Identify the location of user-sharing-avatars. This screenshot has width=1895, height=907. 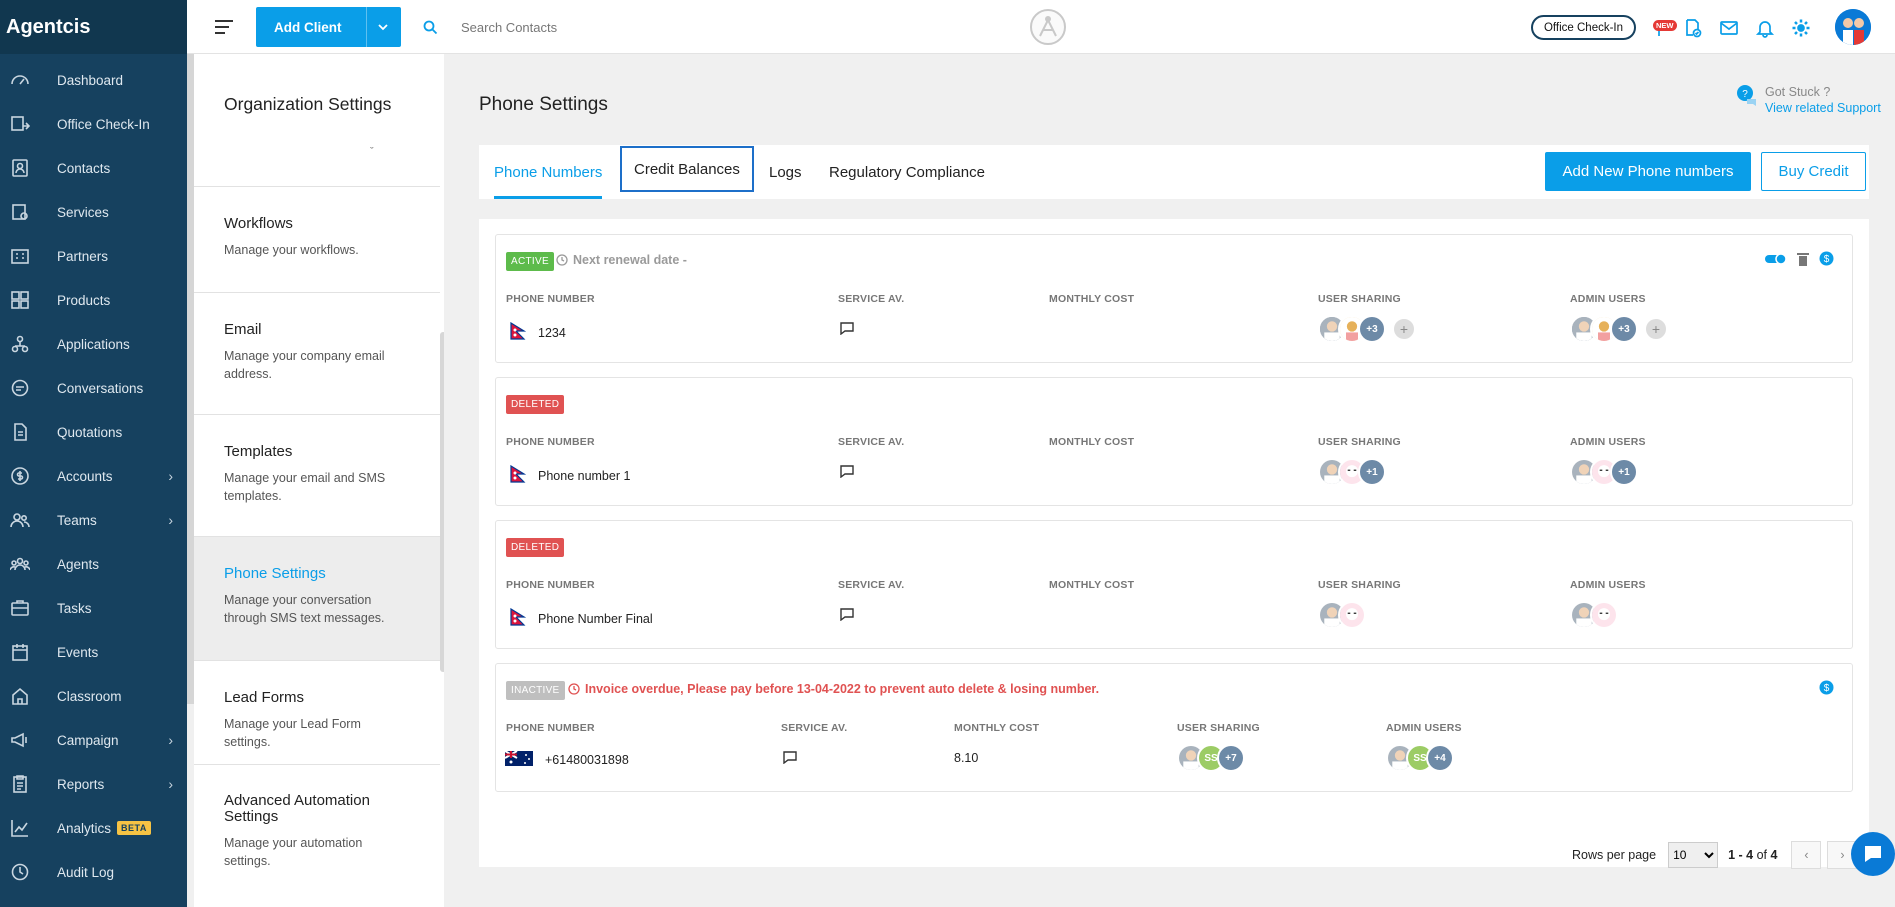
(1342, 615).